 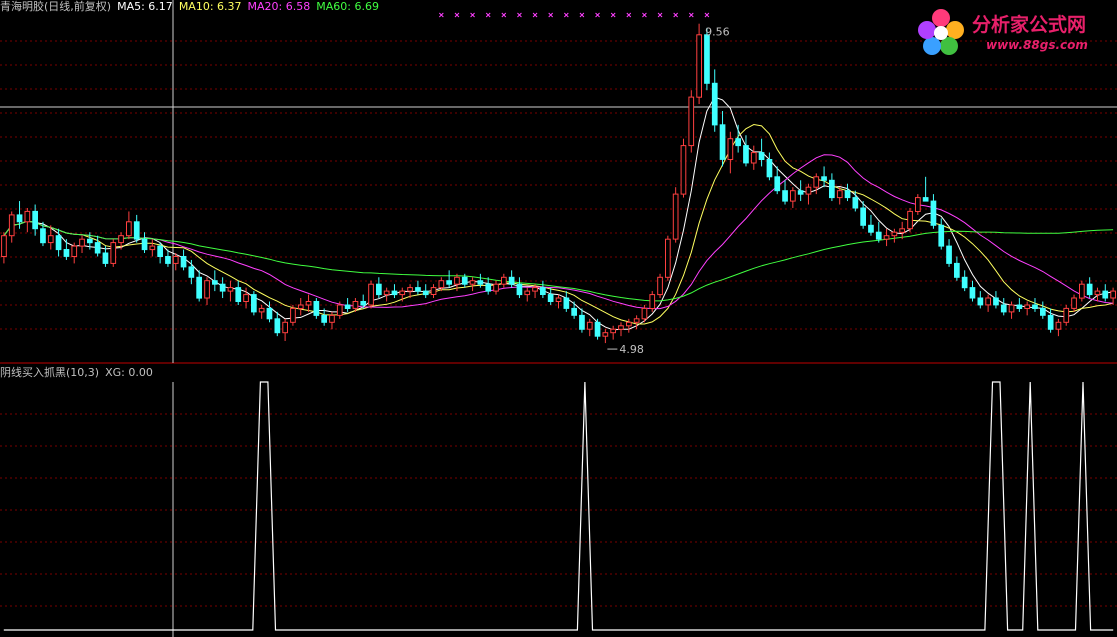 What do you see at coordinates (79, 372) in the screenshot?
I see `indicator-header: 阴线买入抓黑(10,3) XG: 0.00` at bounding box center [79, 372].